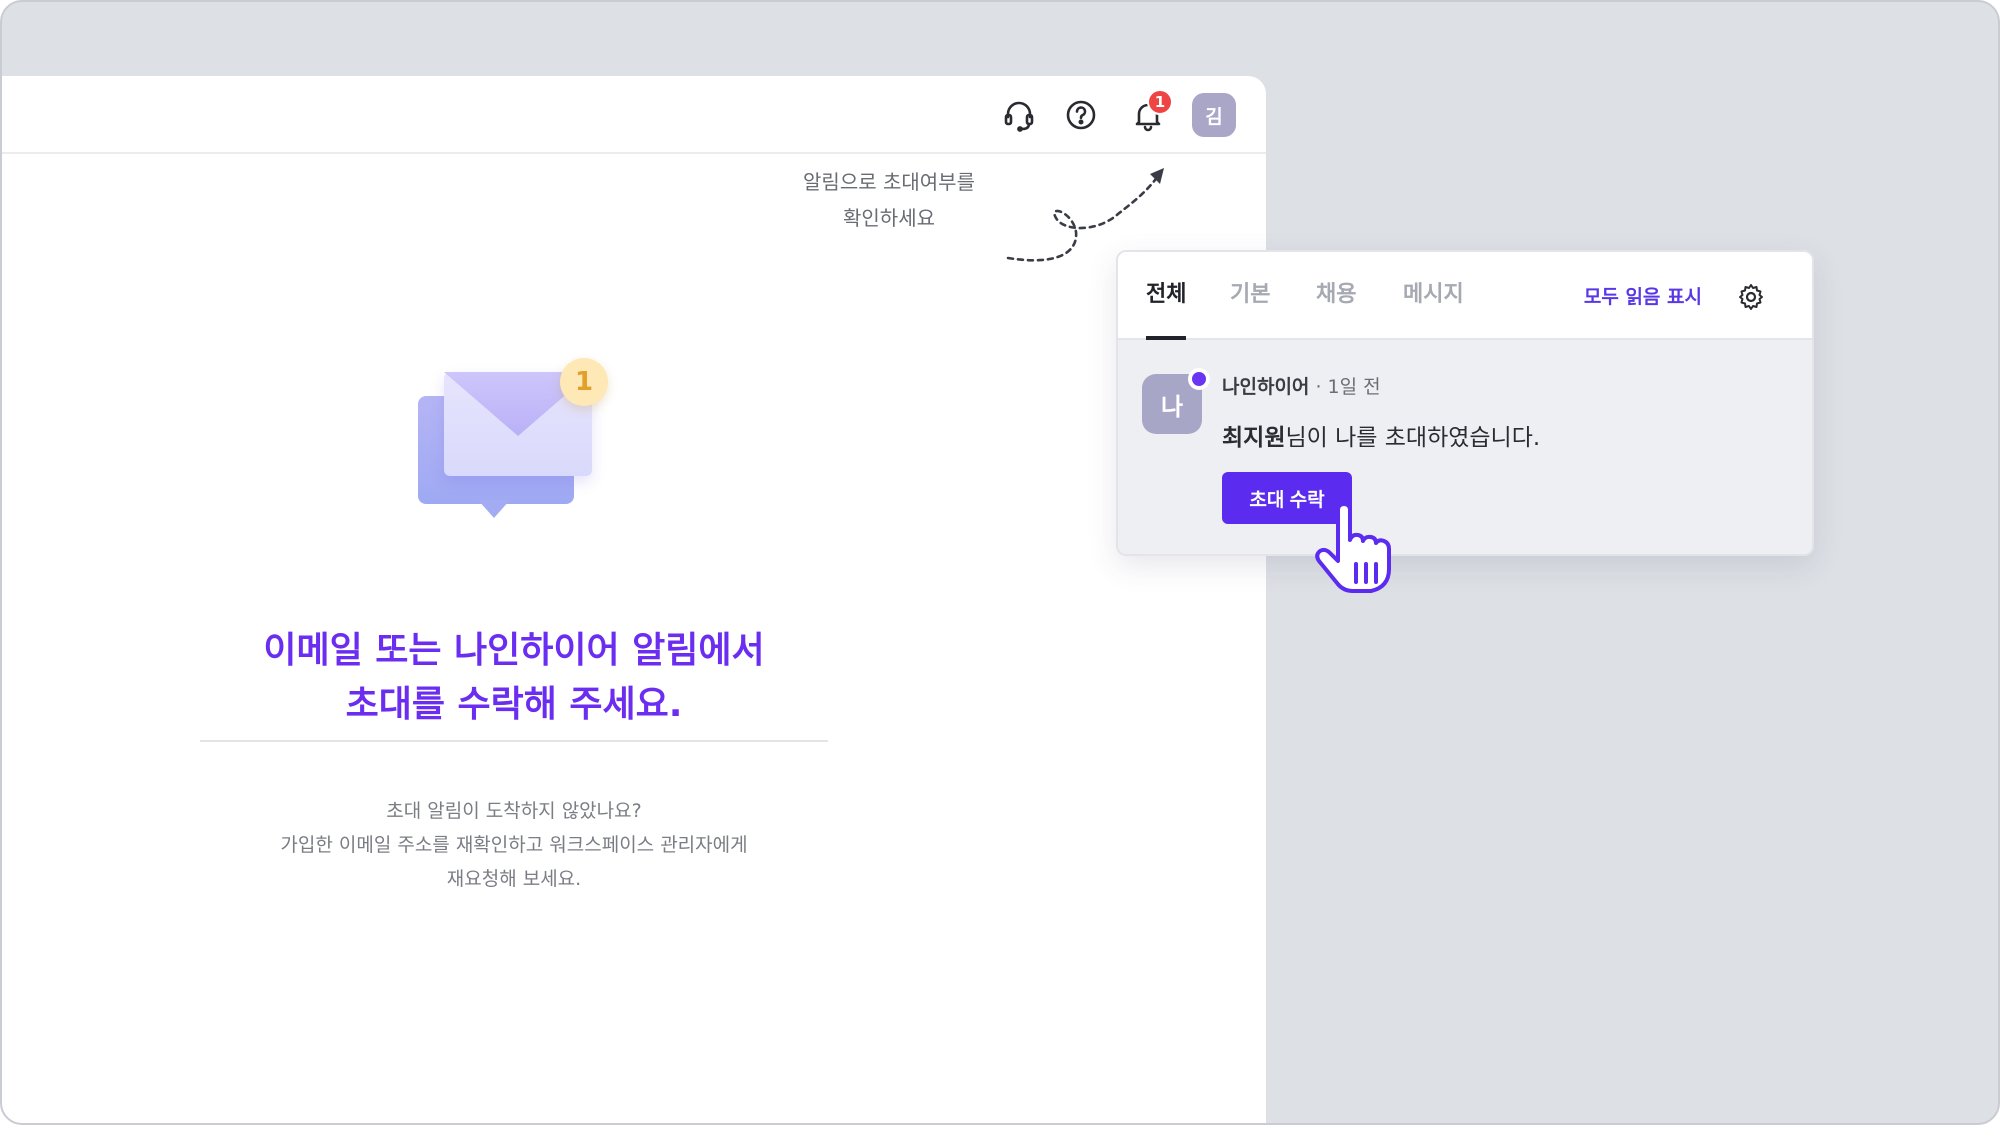 This screenshot has width=2000, height=1125. I want to click on help-circle-icon, so click(1081, 115).